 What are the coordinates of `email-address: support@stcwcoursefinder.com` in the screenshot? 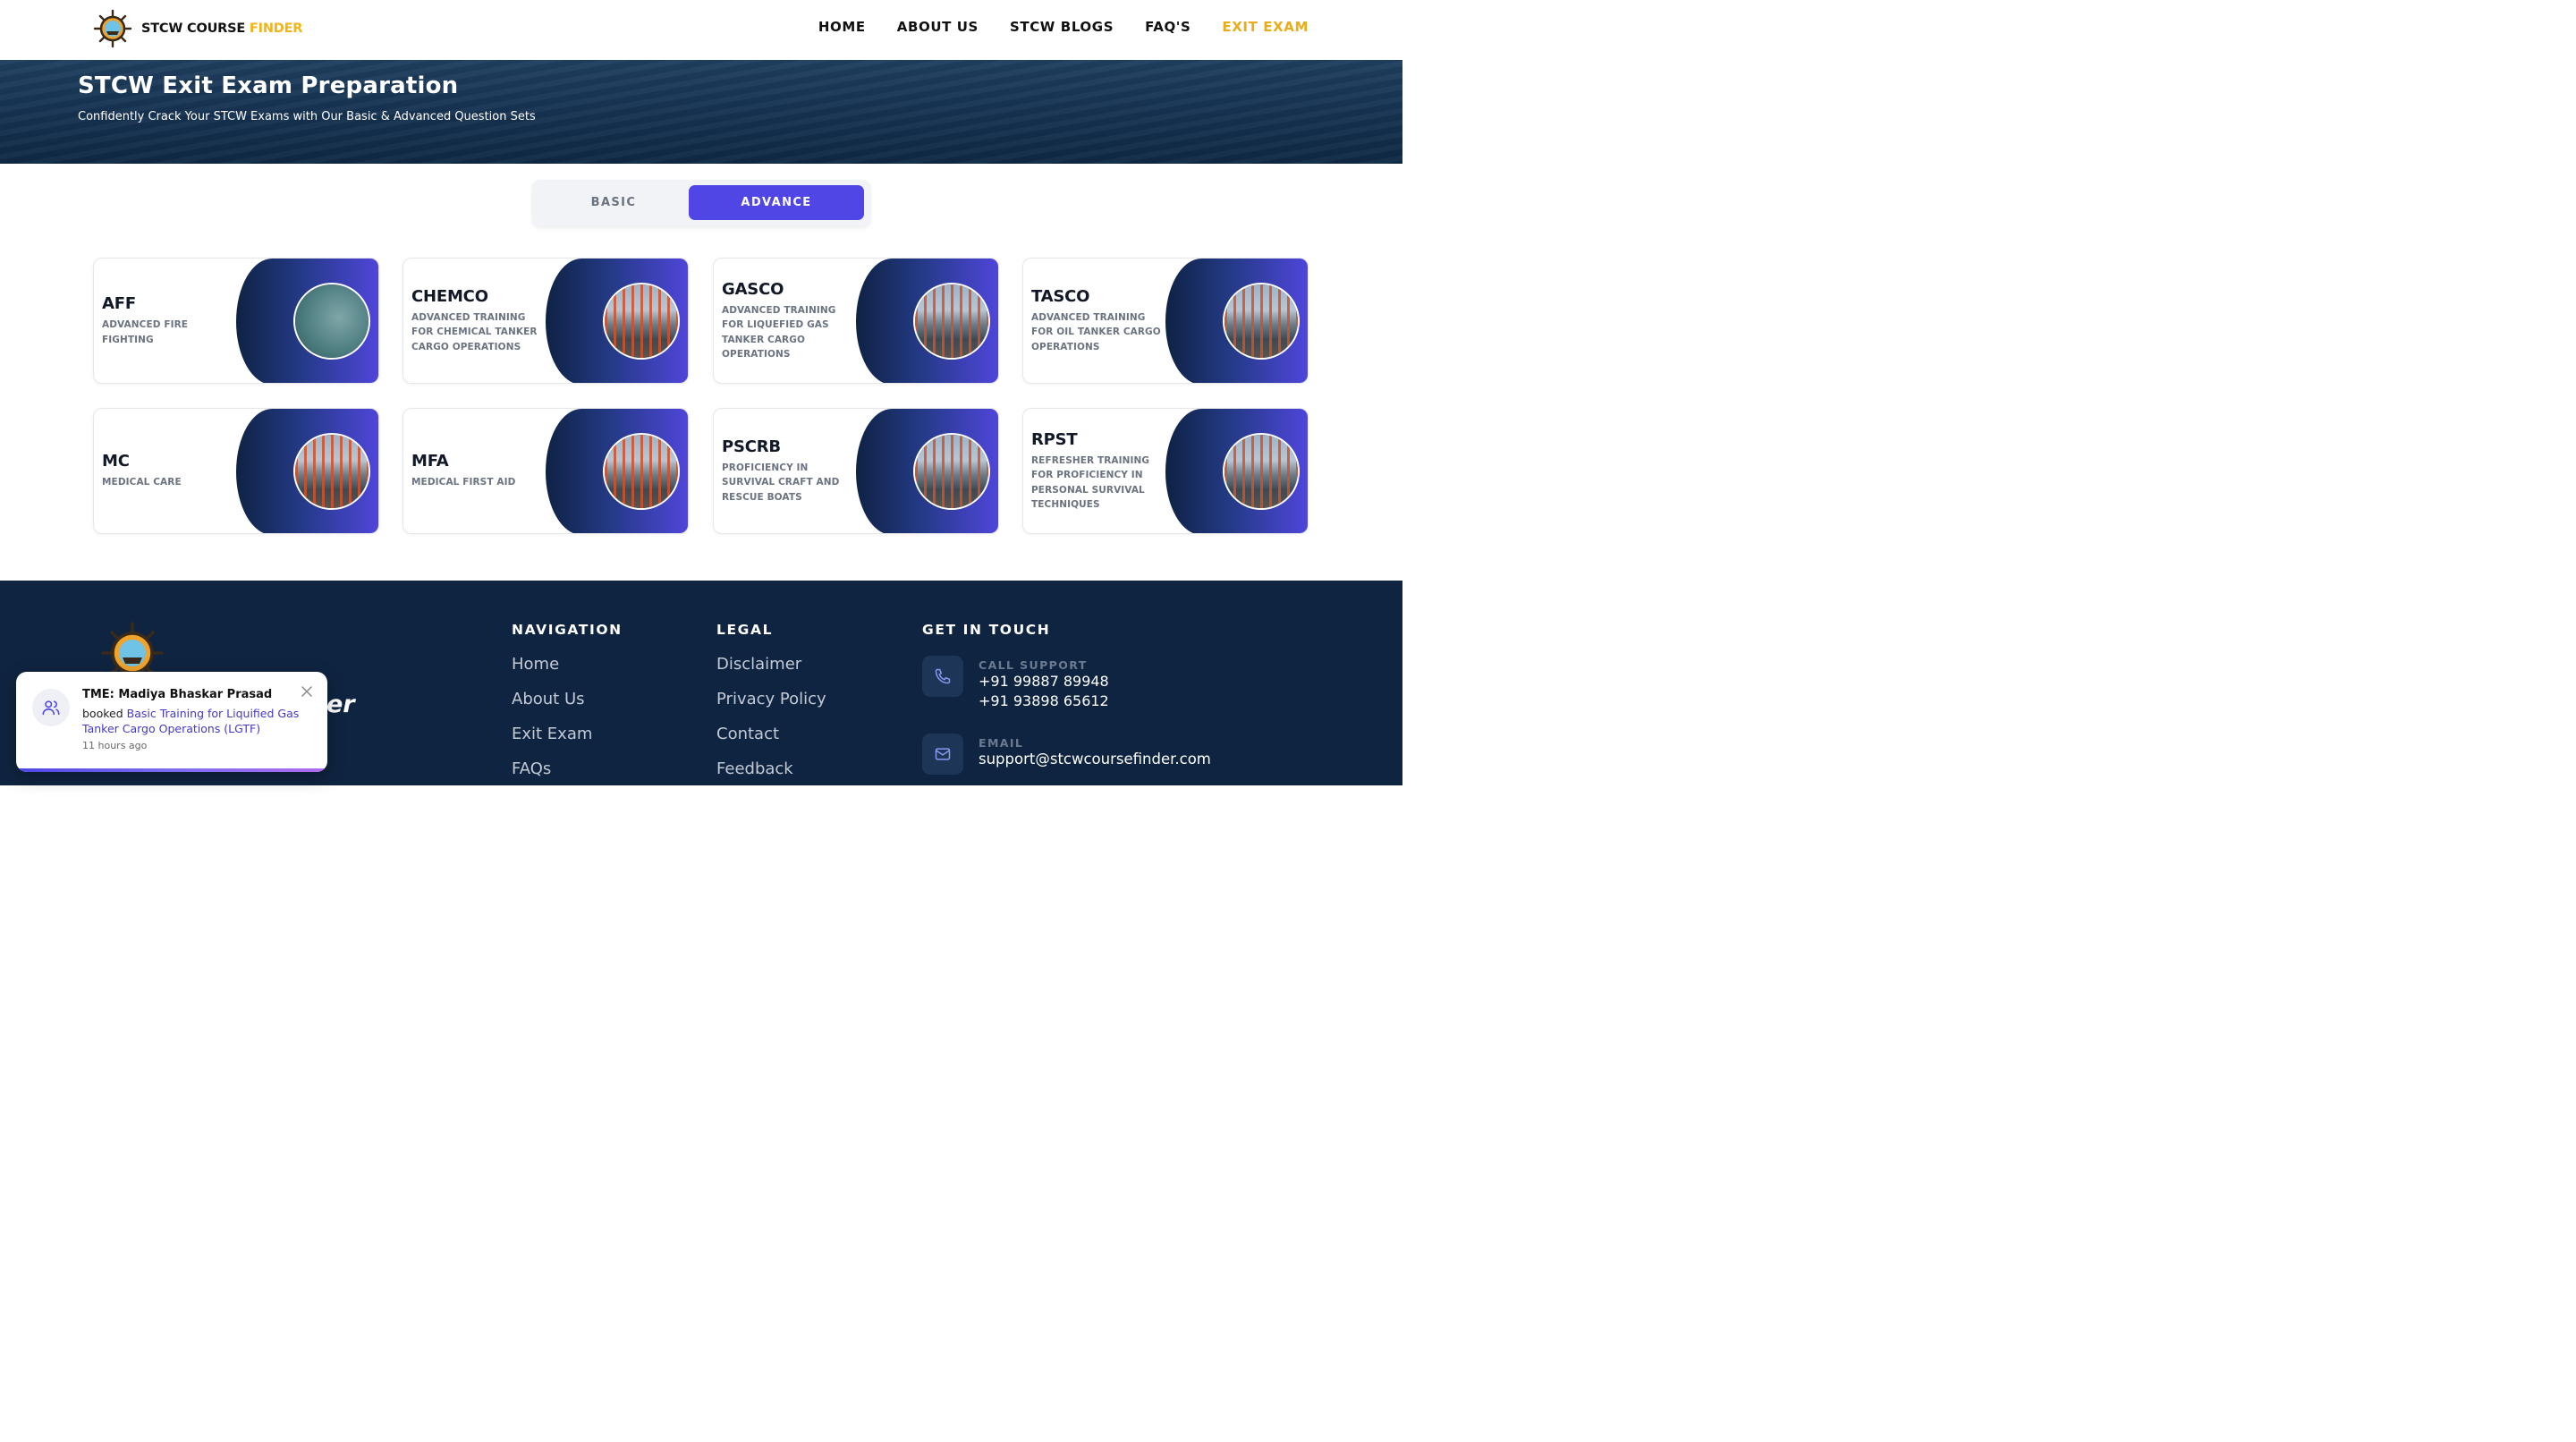 It's located at (1095, 759).